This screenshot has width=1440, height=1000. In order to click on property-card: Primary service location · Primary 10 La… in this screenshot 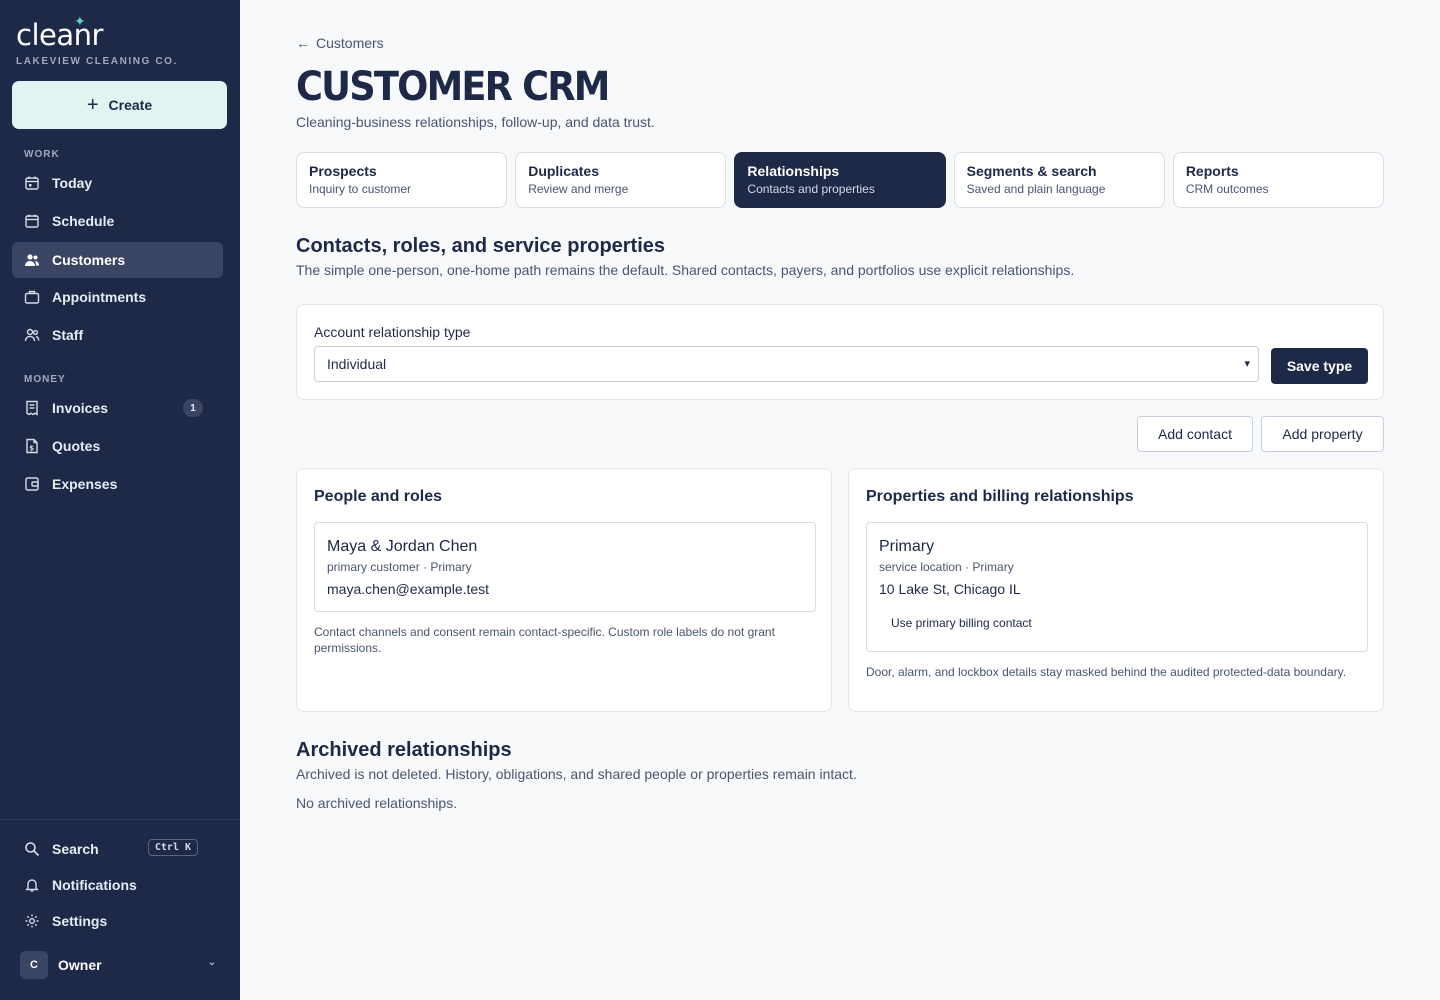, I will do `click(1117, 587)`.